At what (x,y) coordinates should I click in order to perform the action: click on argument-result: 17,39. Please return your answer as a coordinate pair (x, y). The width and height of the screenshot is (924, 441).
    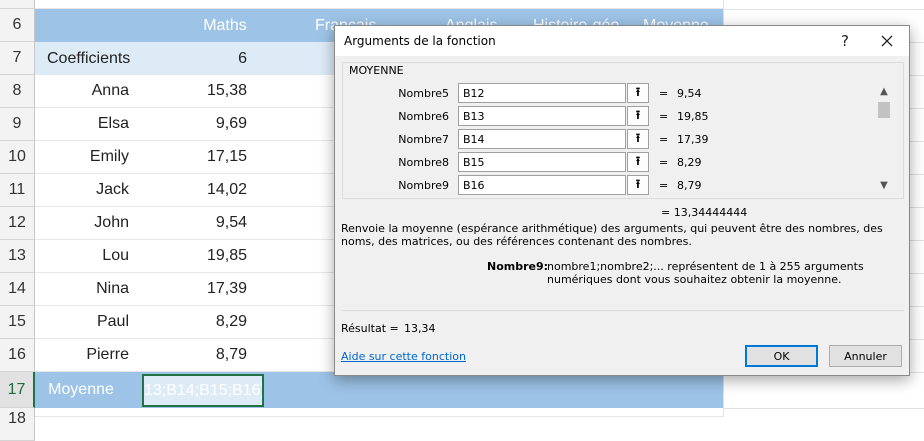
    Looking at the image, I should click on (693, 139).